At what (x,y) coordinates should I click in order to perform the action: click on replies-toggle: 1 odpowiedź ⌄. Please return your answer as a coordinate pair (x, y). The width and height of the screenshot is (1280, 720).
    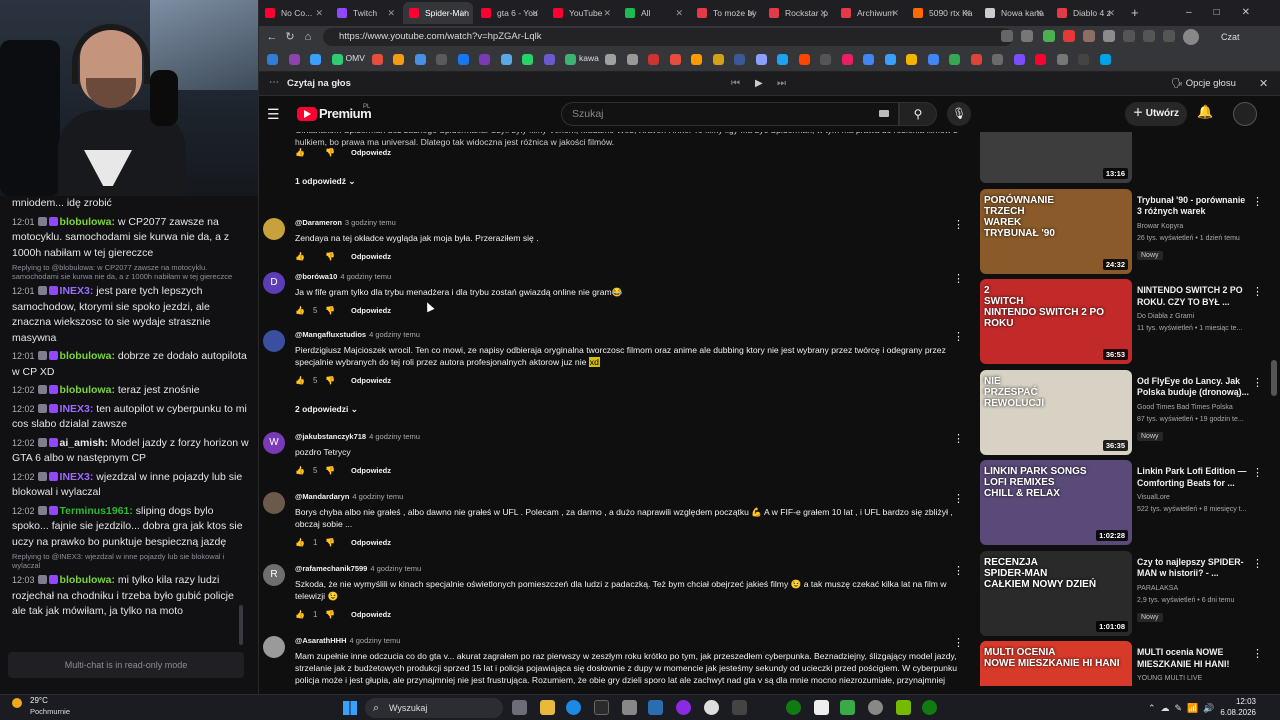
    Looking at the image, I should click on (325, 181).